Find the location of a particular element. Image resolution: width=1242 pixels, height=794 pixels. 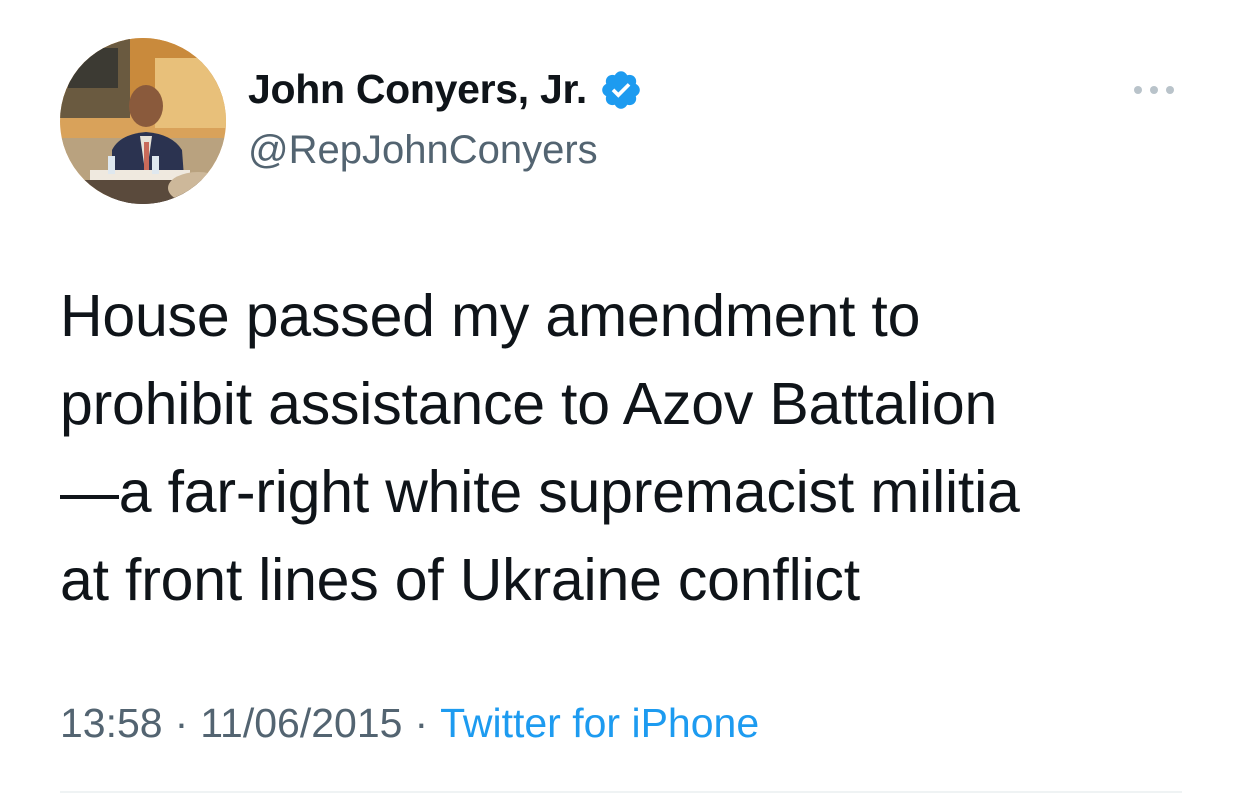

verified-badge-icon is located at coordinates (621, 90).